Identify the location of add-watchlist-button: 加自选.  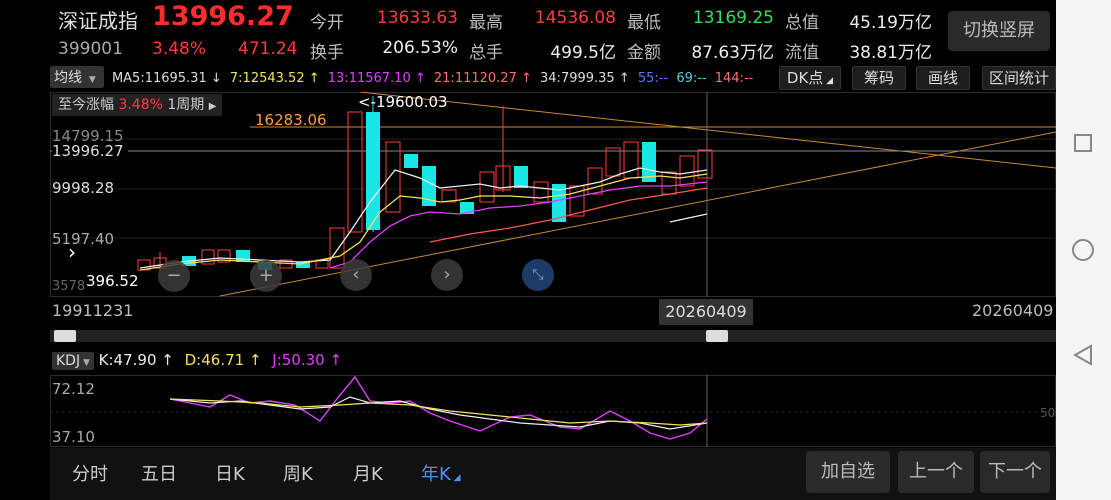
(848, 472).